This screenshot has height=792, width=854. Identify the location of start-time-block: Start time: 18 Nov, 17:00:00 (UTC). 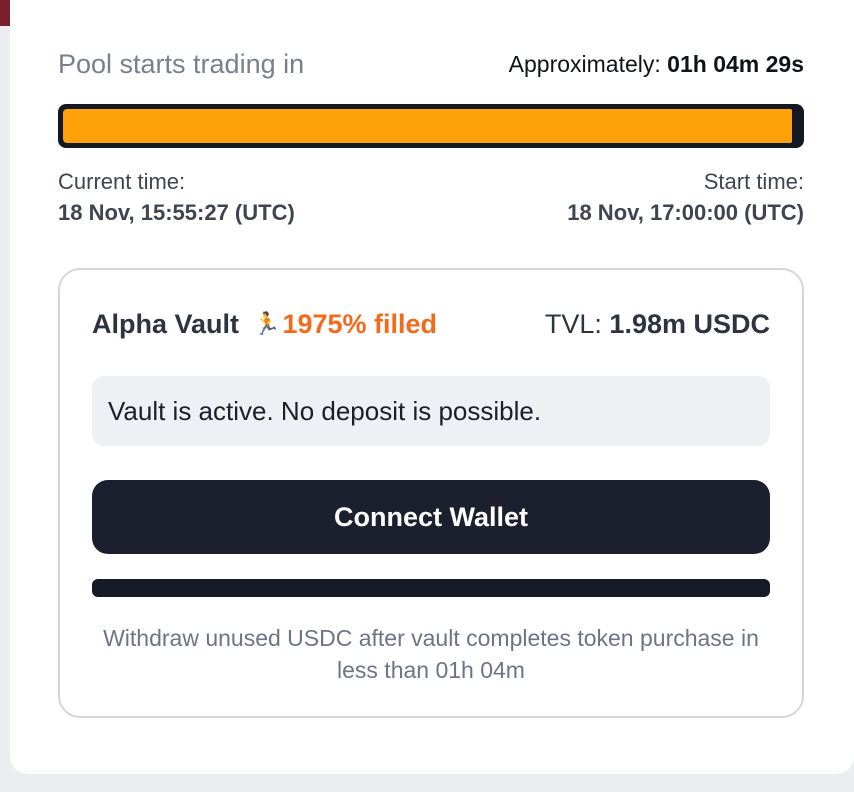
(685, 197).